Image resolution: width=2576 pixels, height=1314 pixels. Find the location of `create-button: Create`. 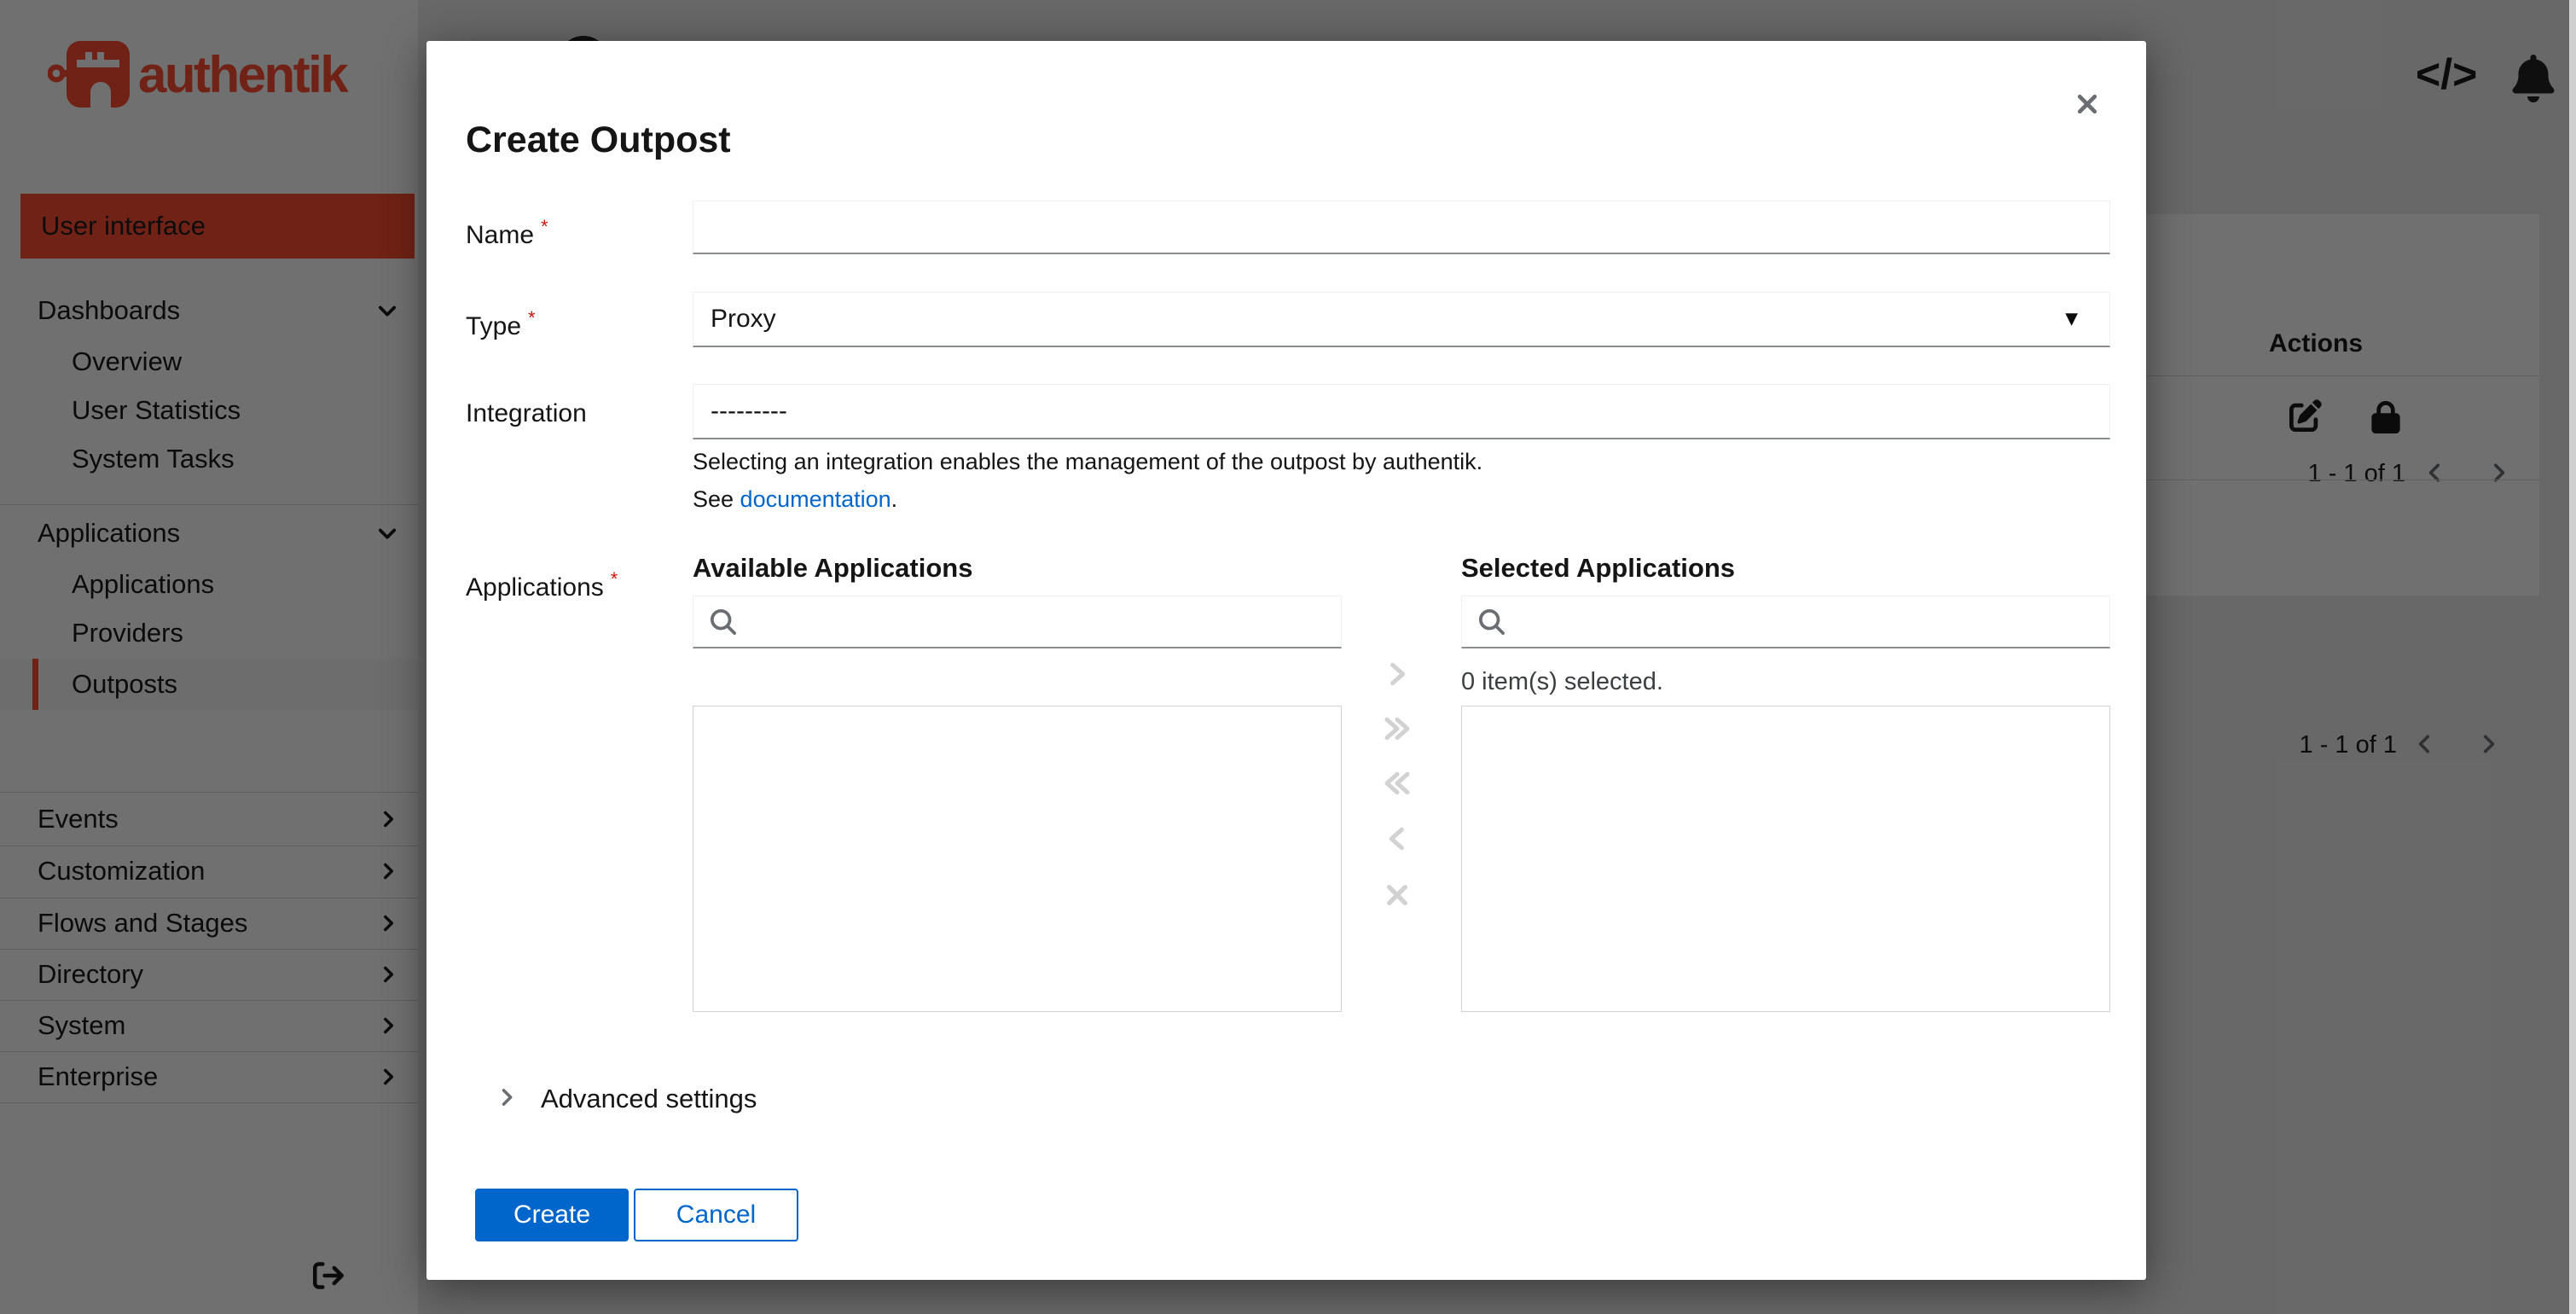

create-button: Create is located at coordinates (552, 1215).